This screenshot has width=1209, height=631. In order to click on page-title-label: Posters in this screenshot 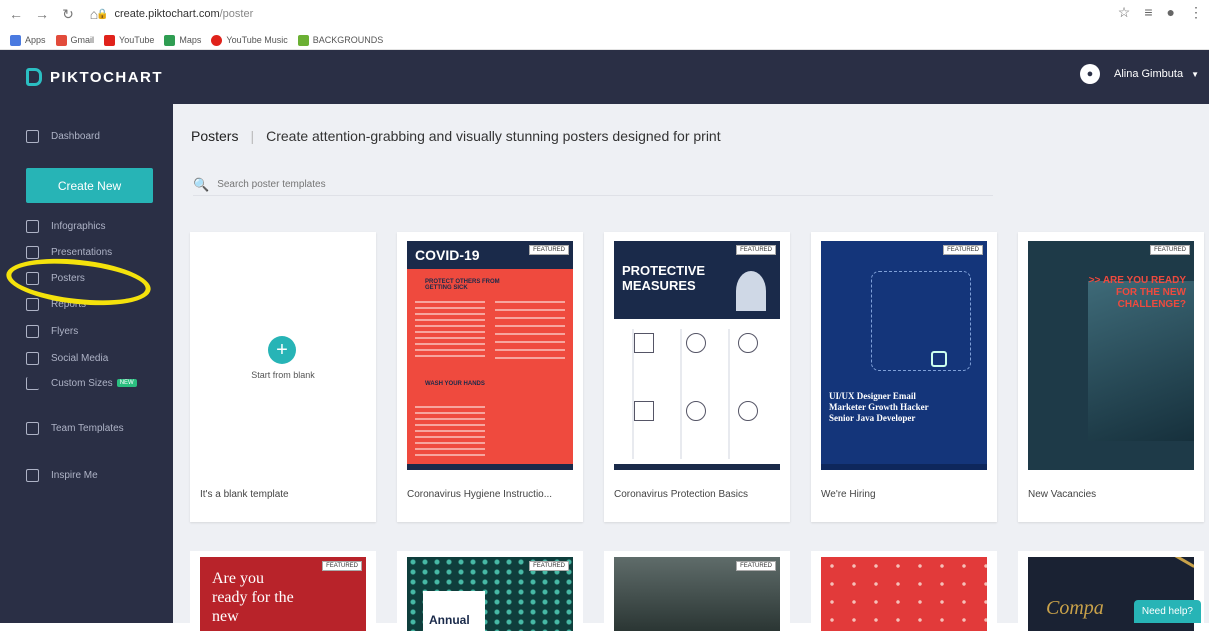, I will do `click(215, 136)`.